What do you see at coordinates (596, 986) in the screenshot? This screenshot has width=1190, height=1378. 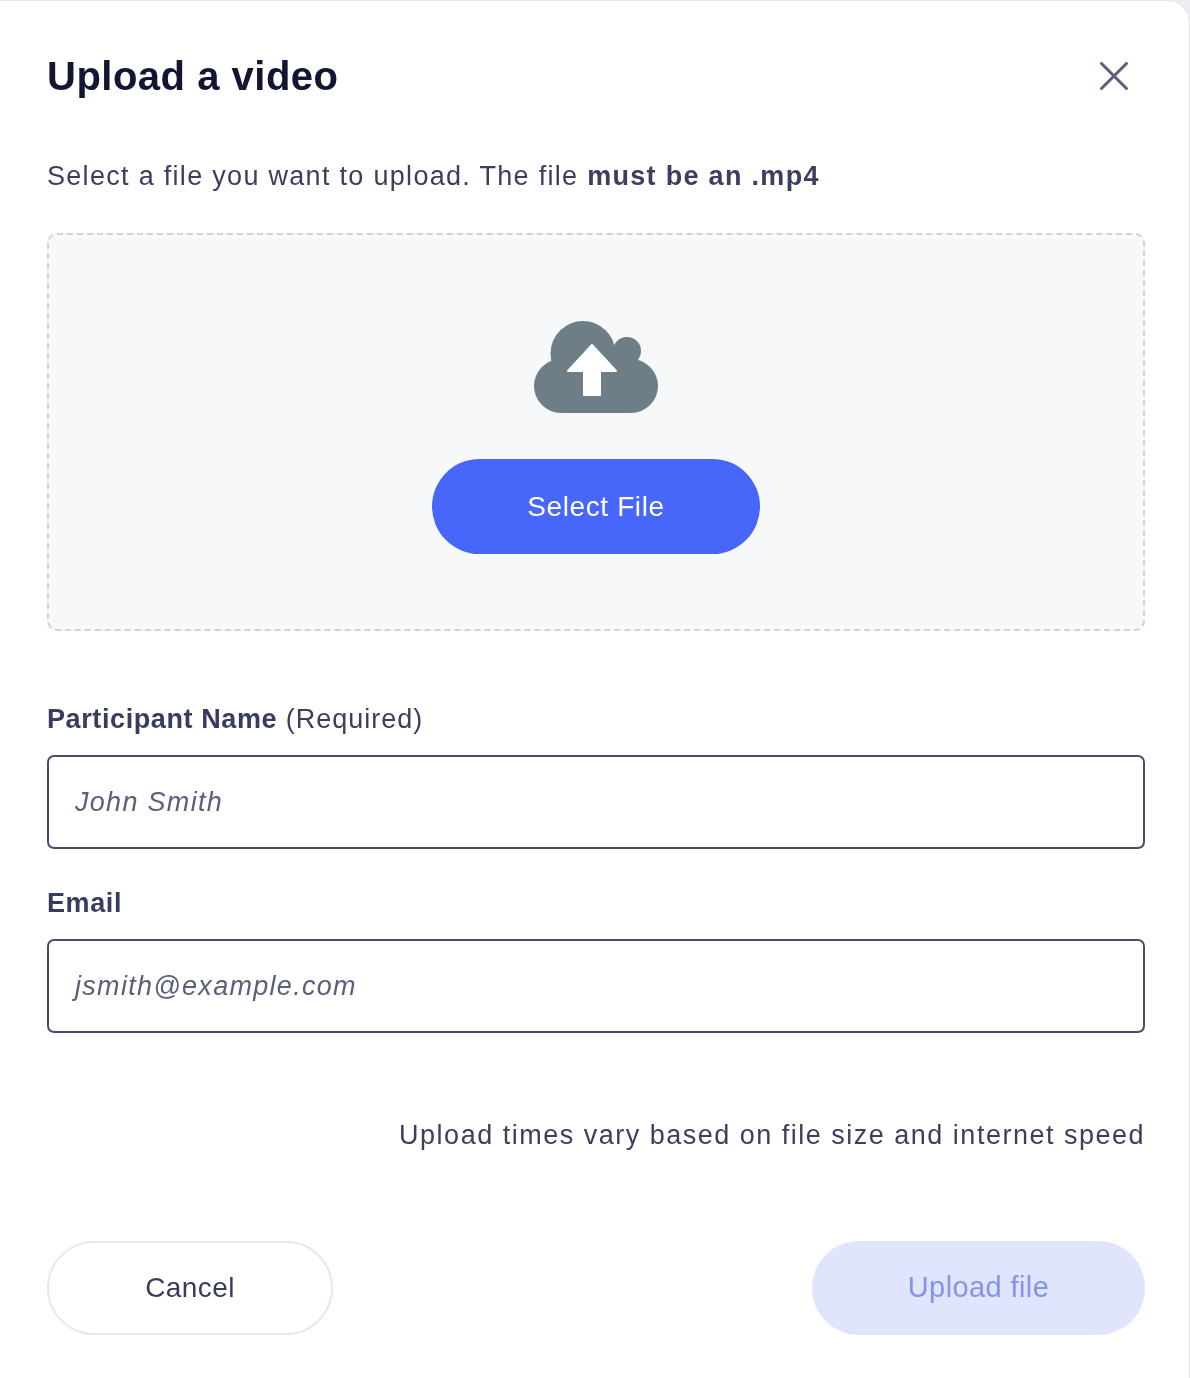 I see `input-field: jsmith@example.com` at bounding box center [596, 986].